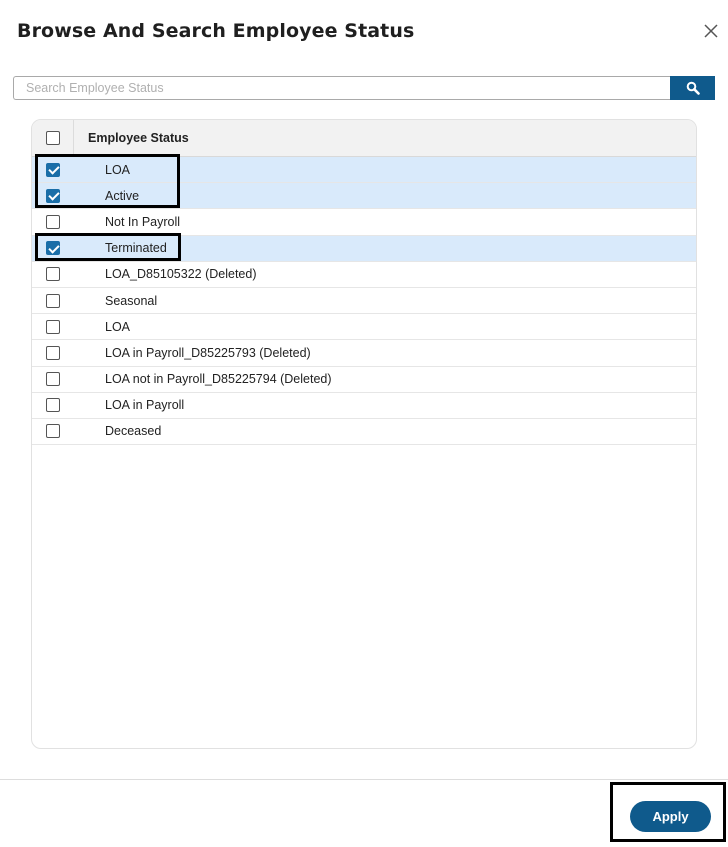  I want to click on select-all-checkbox, so click(52, 138).